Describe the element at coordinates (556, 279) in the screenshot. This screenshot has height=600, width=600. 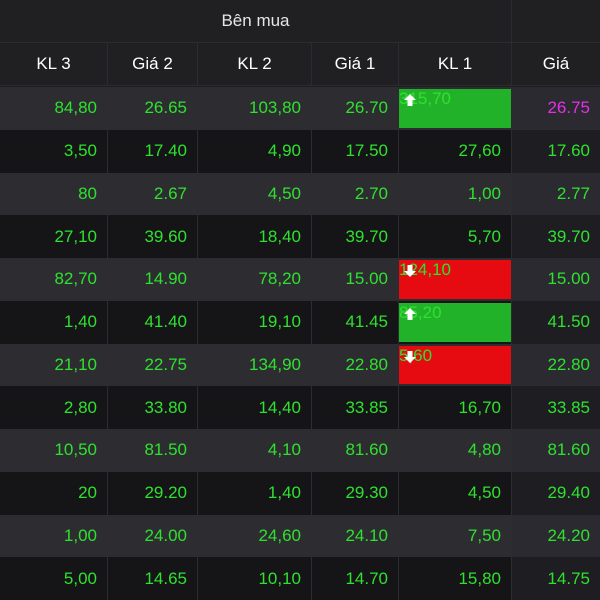
I see `cell-gia: 15.00` at that location.